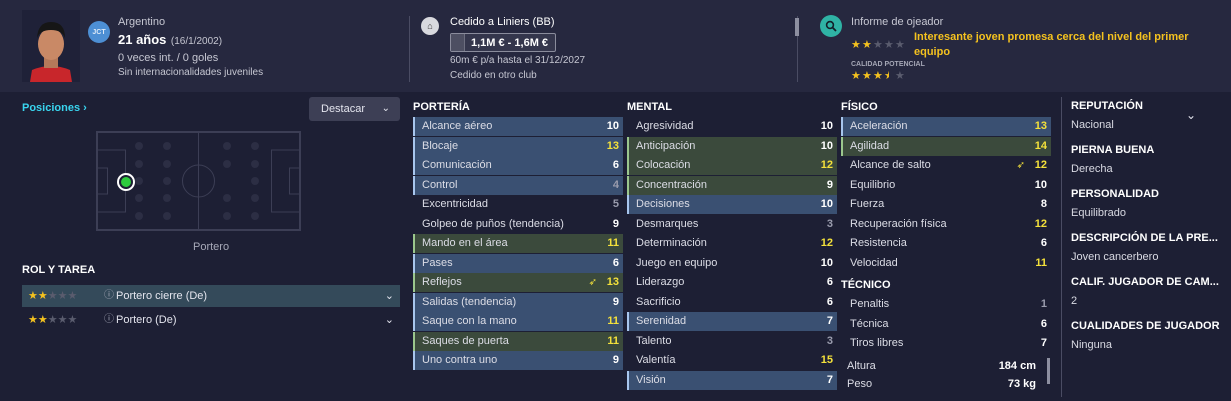 The image size is (1231, 401). What do you see at coordinates (732, 165) in the screenshot?
I see `attribute-row: Colocación 12` at bounding box center [732, 165].